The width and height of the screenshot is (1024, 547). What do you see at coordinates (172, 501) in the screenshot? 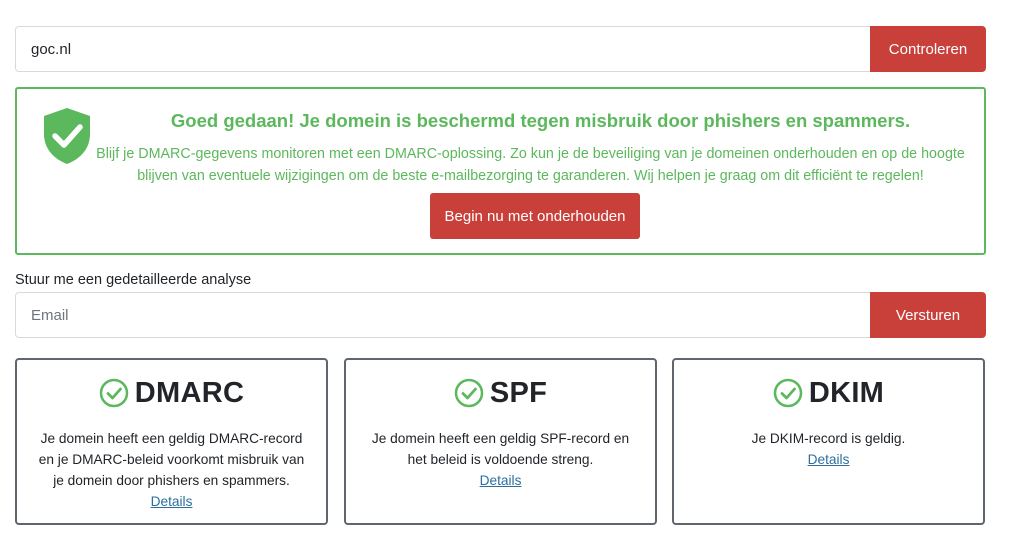
I see `dmarc-details-link: Details` at bounding box center [172, 501].